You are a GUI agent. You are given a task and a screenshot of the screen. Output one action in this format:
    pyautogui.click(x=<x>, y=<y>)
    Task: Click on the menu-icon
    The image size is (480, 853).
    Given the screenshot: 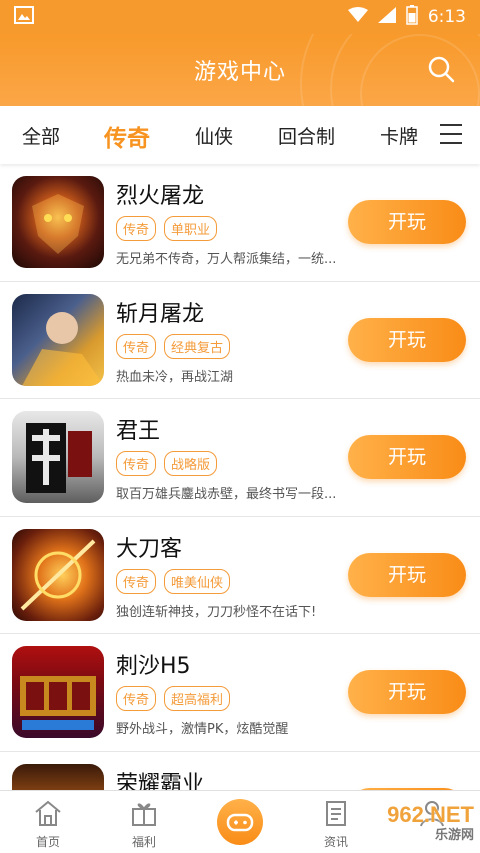 What is the action you would take?
    pyautogui.click(x=453, y=135)
    